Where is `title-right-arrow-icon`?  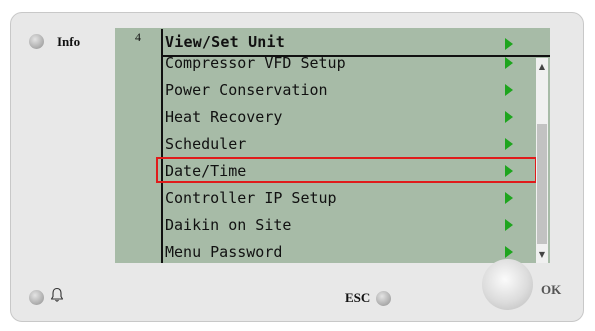 title-right-arrow-icon is located at coordinates (509, 44).